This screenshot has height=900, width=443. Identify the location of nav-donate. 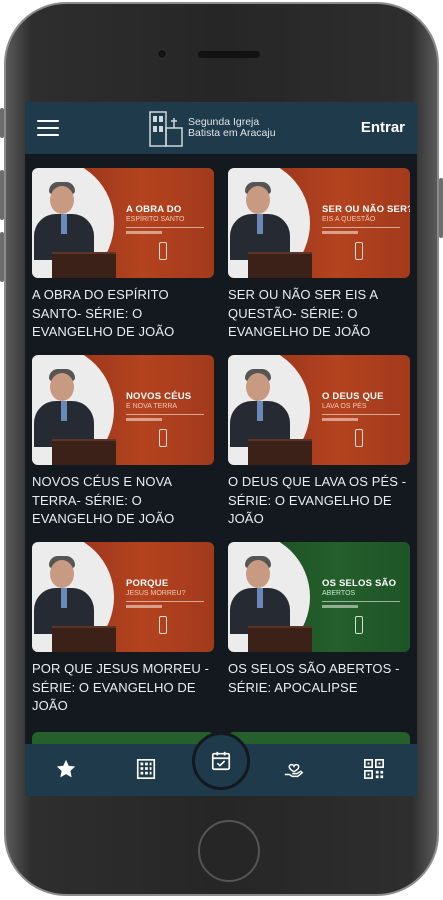
(294, 769).